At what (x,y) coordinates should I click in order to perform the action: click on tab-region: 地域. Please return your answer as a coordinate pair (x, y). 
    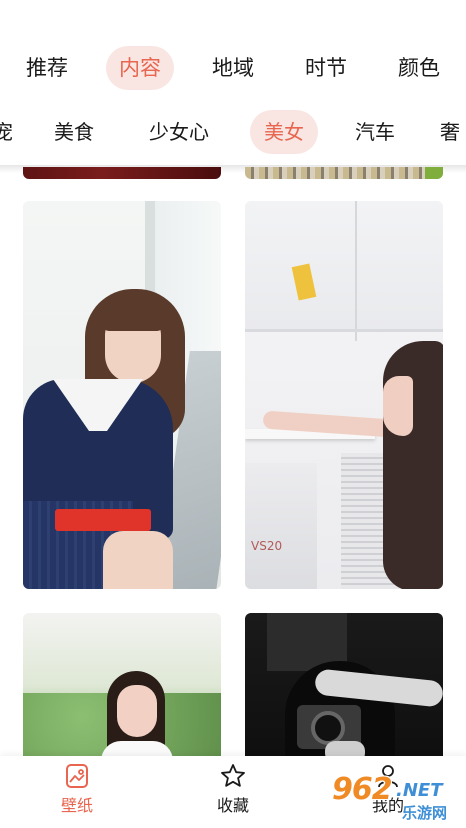
    Looking at the image, I should click on (233, 68).